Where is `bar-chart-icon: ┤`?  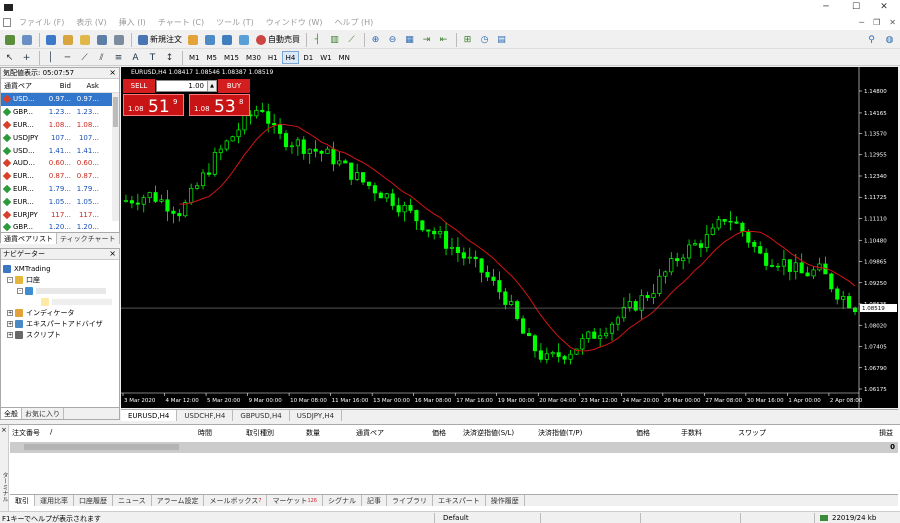 bar-chart-icon: ┤ is located at coordinates (317, 40).